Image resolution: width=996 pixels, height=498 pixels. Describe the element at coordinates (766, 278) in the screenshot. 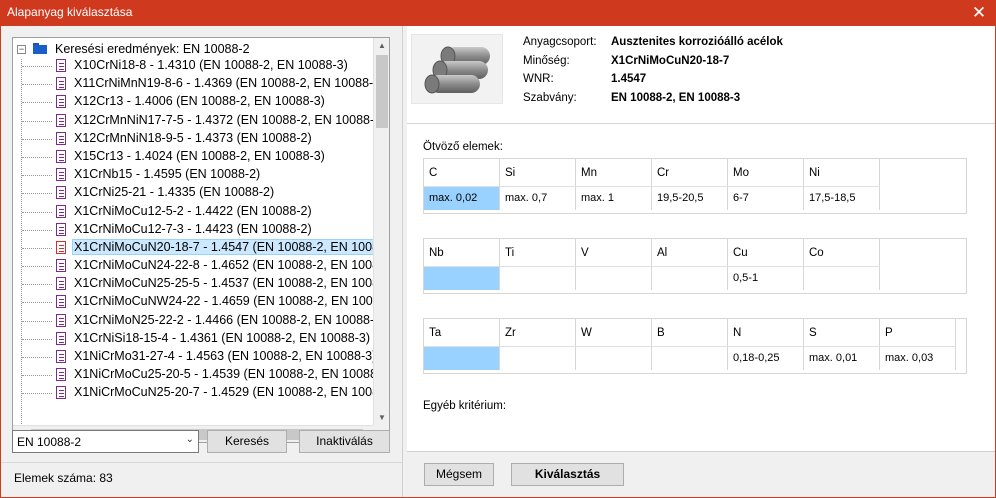

I see `alloy-element-value: 0,5-1` at that location.